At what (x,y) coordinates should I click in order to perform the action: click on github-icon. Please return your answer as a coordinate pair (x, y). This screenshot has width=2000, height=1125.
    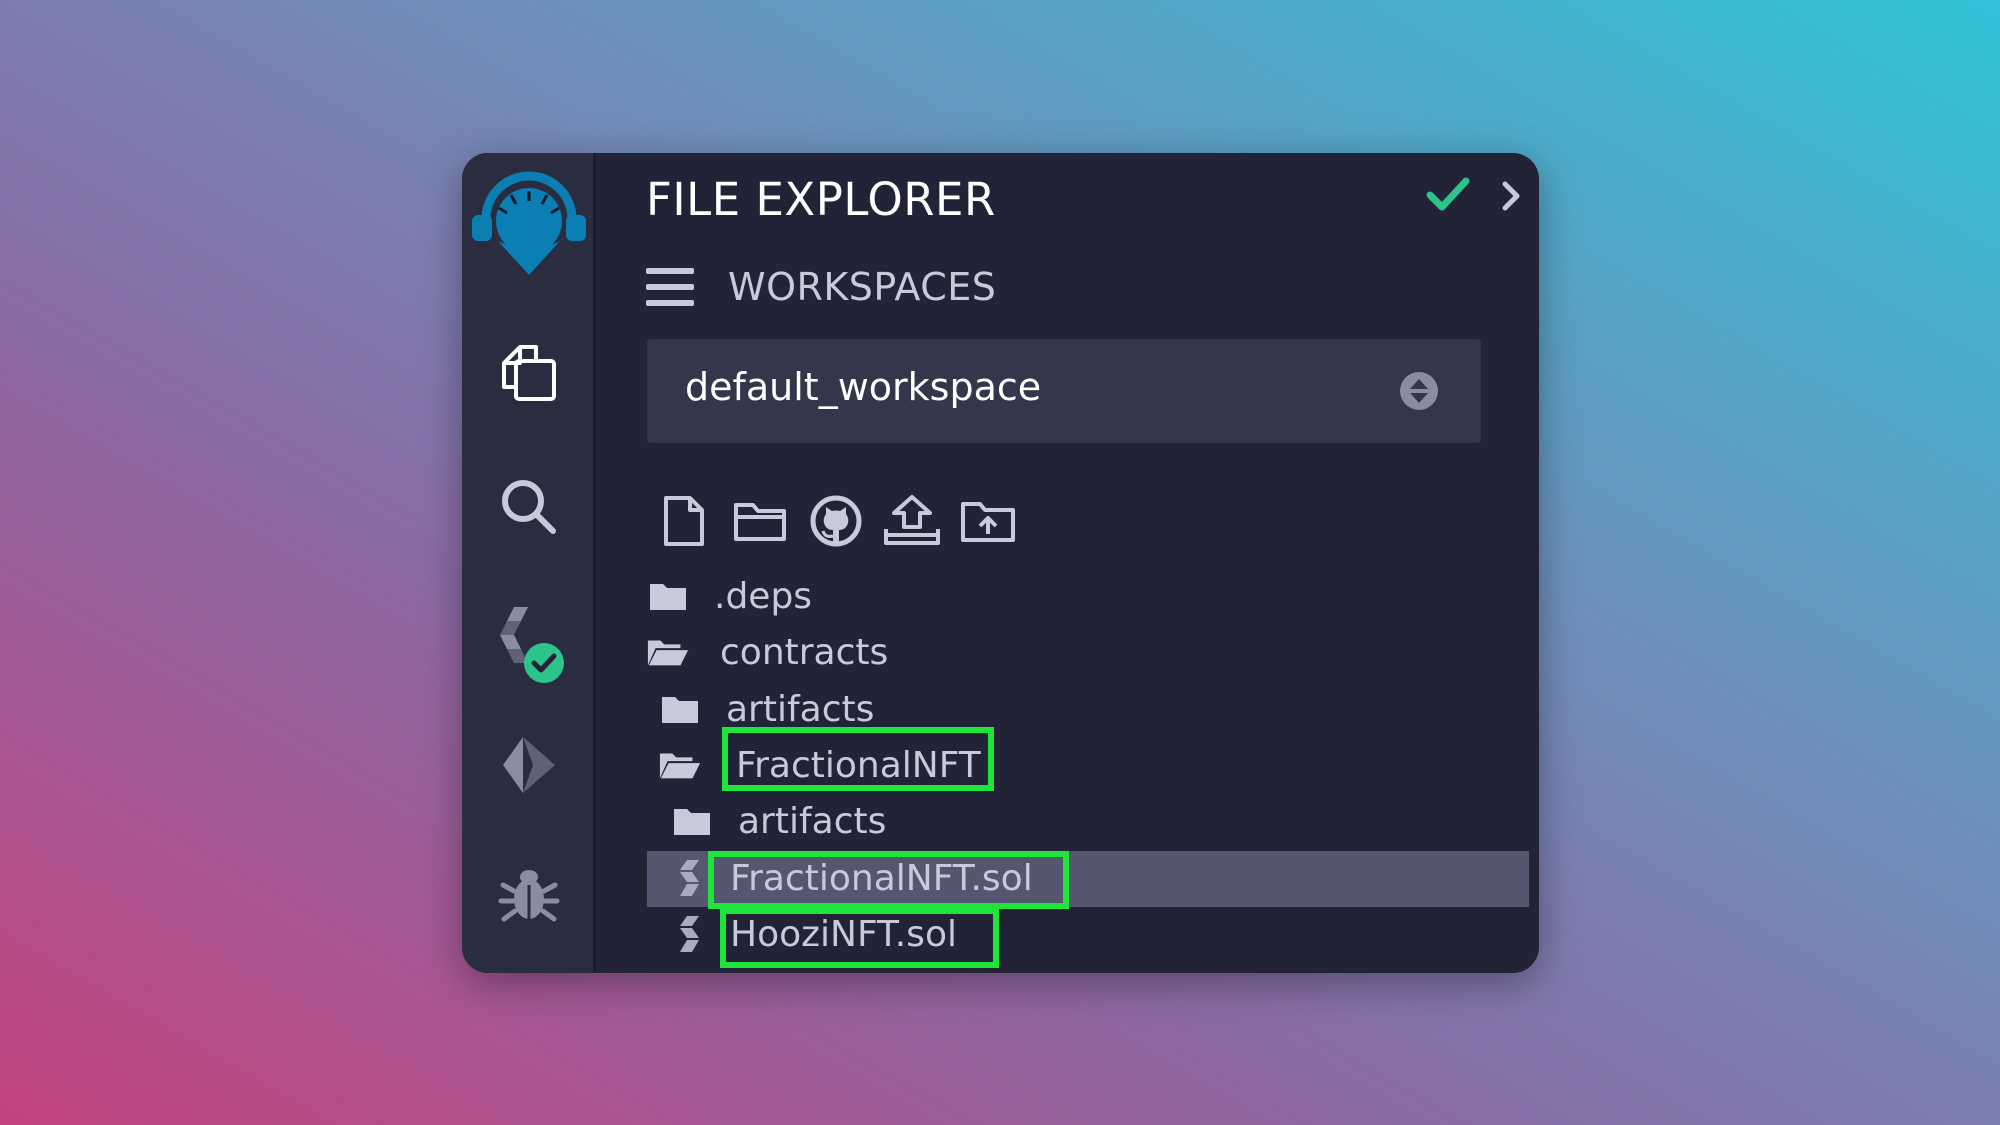
    Looking at the image, I should click on (836, 521).